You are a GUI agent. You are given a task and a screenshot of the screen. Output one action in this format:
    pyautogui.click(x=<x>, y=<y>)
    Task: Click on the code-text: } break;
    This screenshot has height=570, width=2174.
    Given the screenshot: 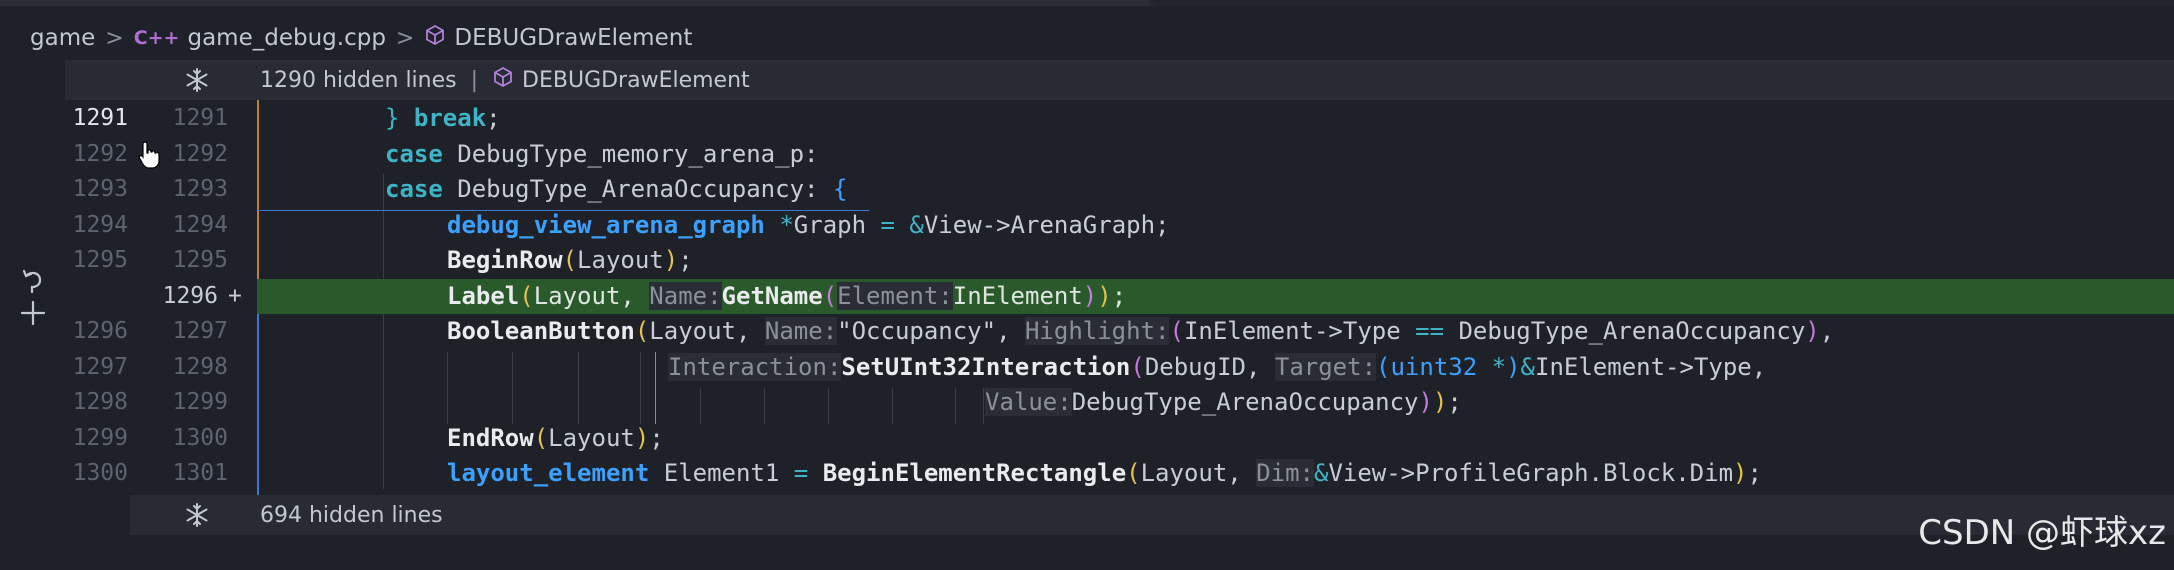 What is the action you would take?
    pyautogui.click(x=443, y=118)
    